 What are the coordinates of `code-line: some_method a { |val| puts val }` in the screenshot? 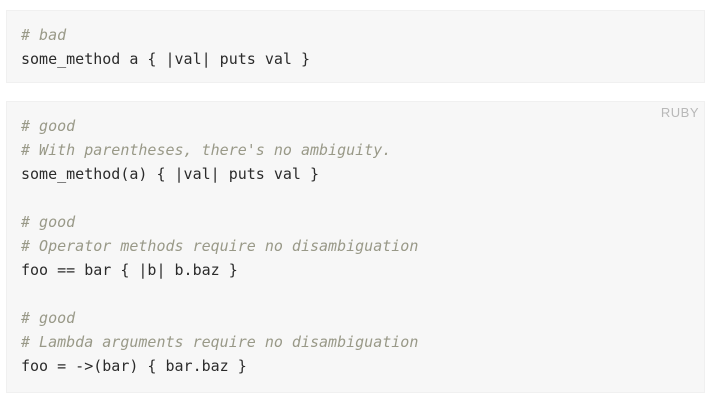 It's located at (165, 59).